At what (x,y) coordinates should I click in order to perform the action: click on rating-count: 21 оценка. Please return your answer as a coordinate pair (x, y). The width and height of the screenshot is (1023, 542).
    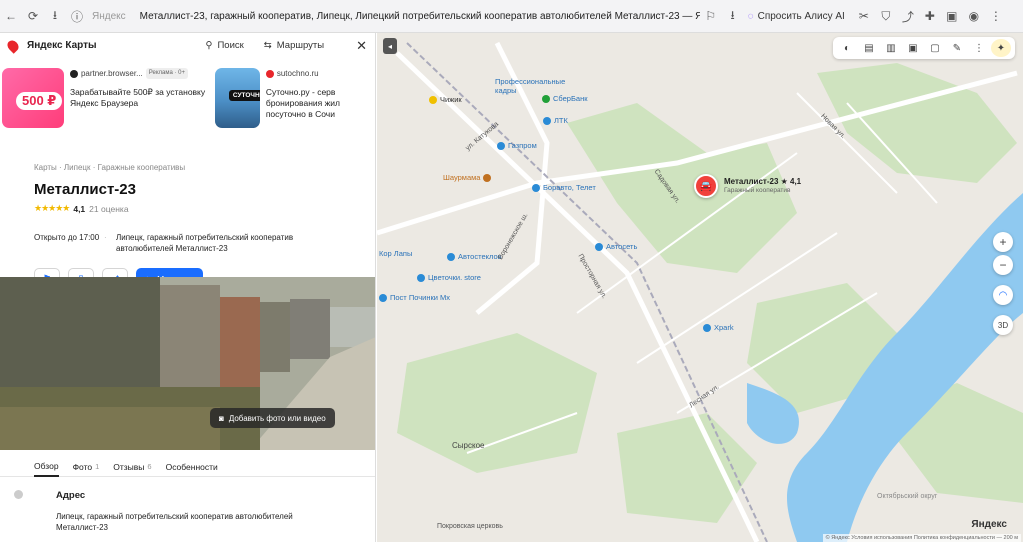
    Looking at the image, I should click on (108, 209).